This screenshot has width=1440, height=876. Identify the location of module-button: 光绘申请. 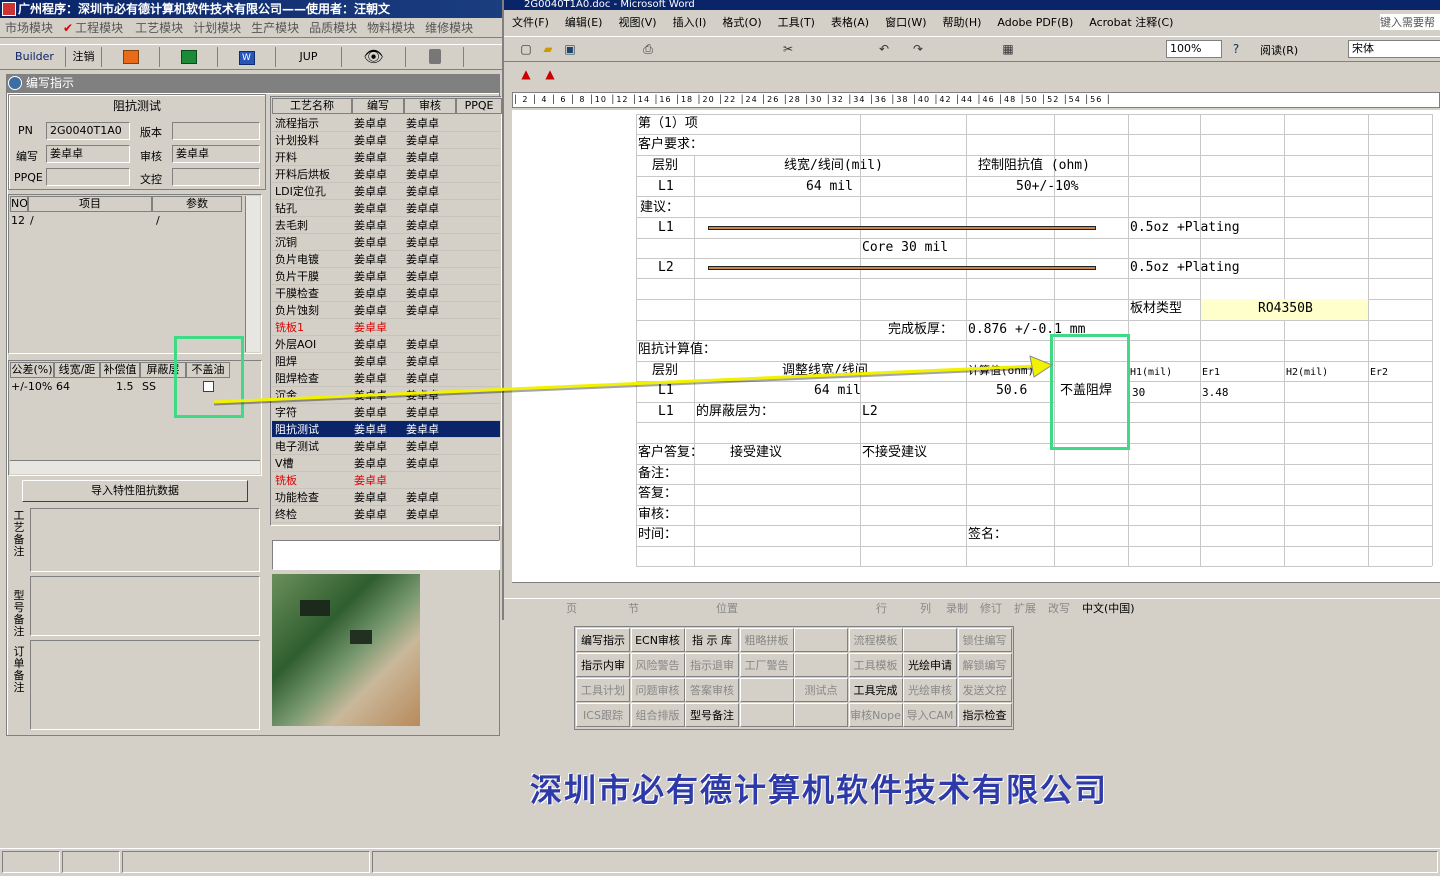
(930, 665).